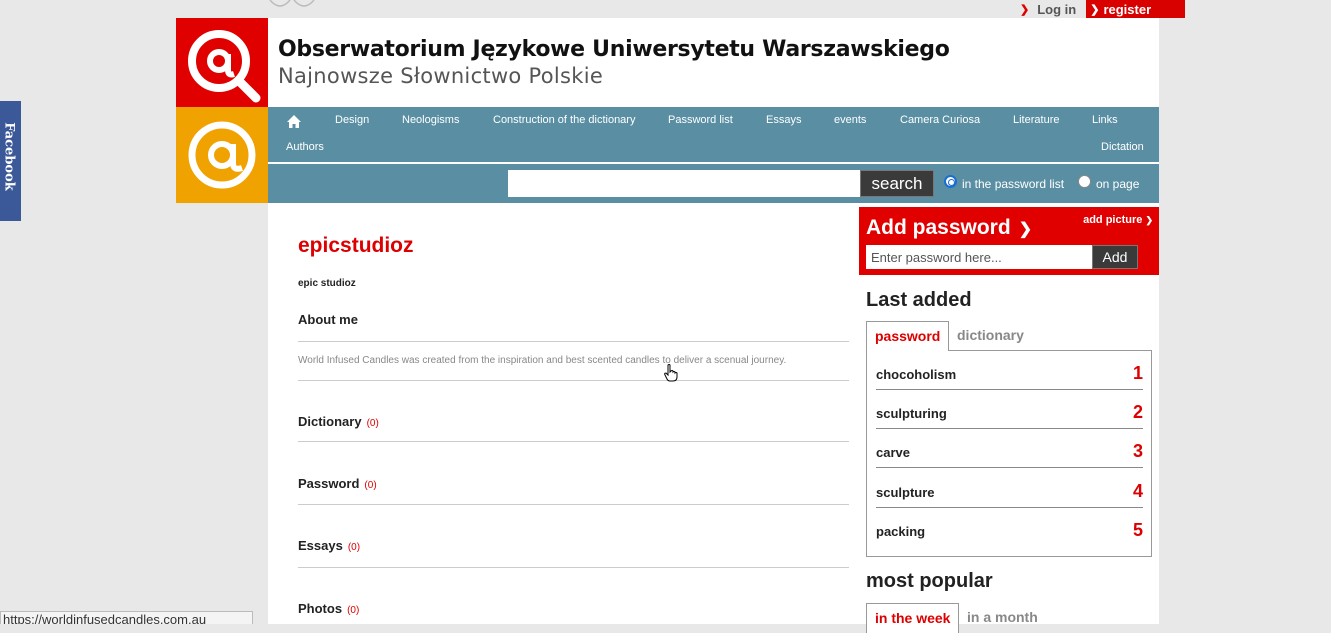 The image size is (1331, 633). What do you see at coordinates (329, 483) in the screenshot?
I see `section-password-label: Password` at bounding box center [329, 483].